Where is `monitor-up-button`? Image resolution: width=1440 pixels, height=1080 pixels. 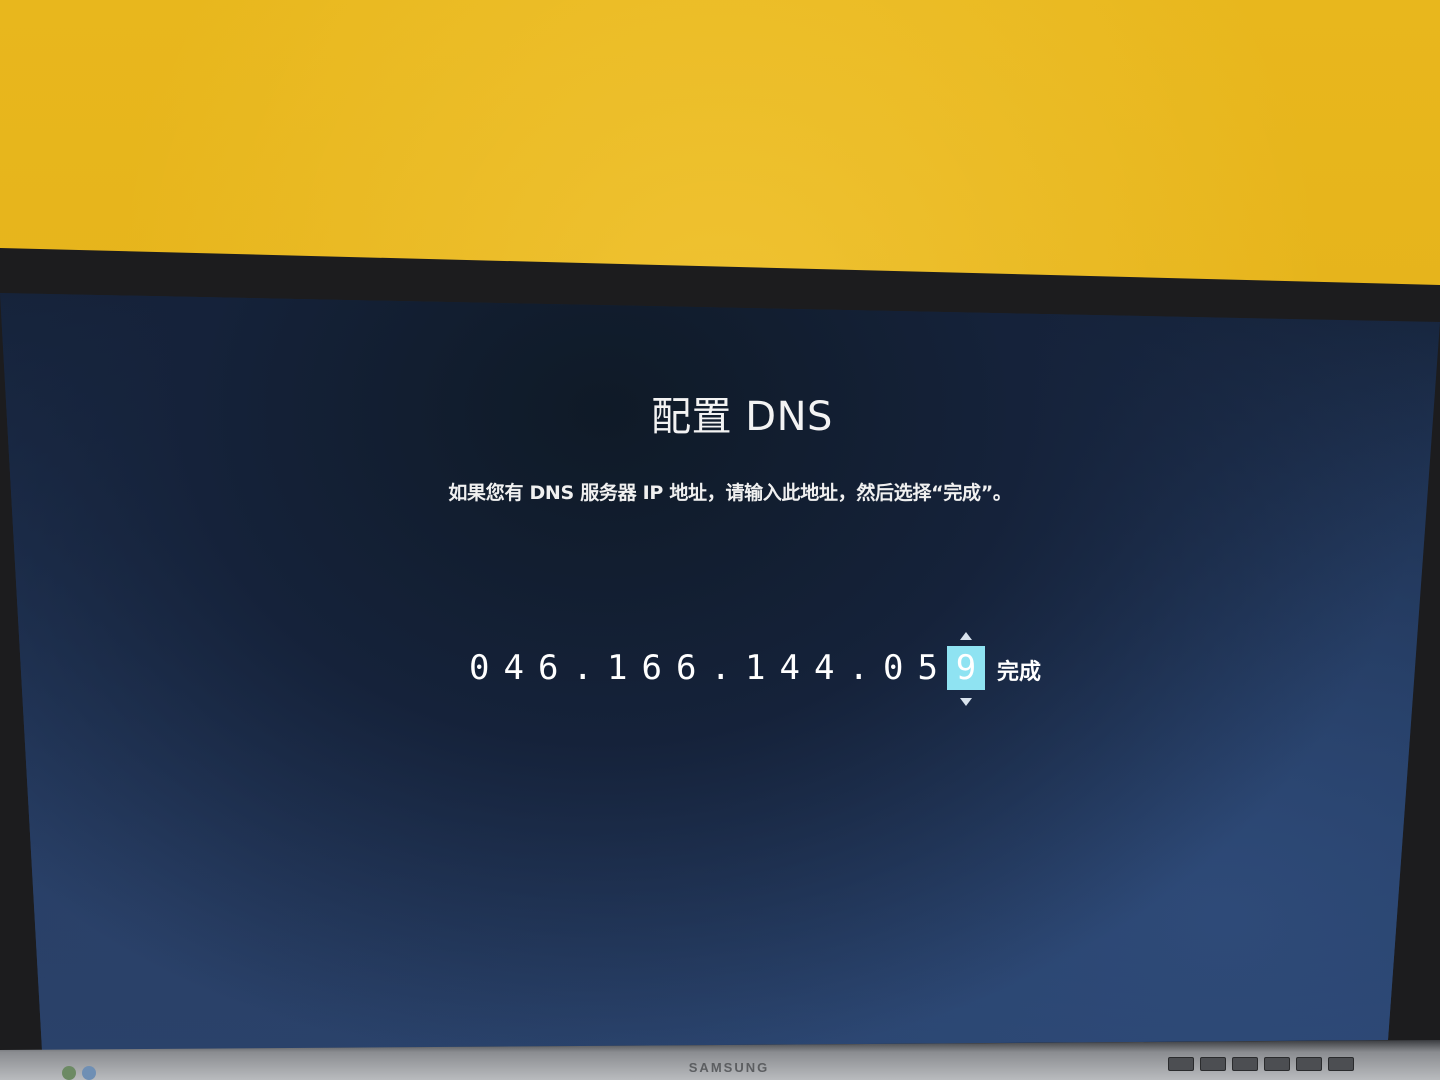 monitor-up-button is located at coordinates (1245, 1064).